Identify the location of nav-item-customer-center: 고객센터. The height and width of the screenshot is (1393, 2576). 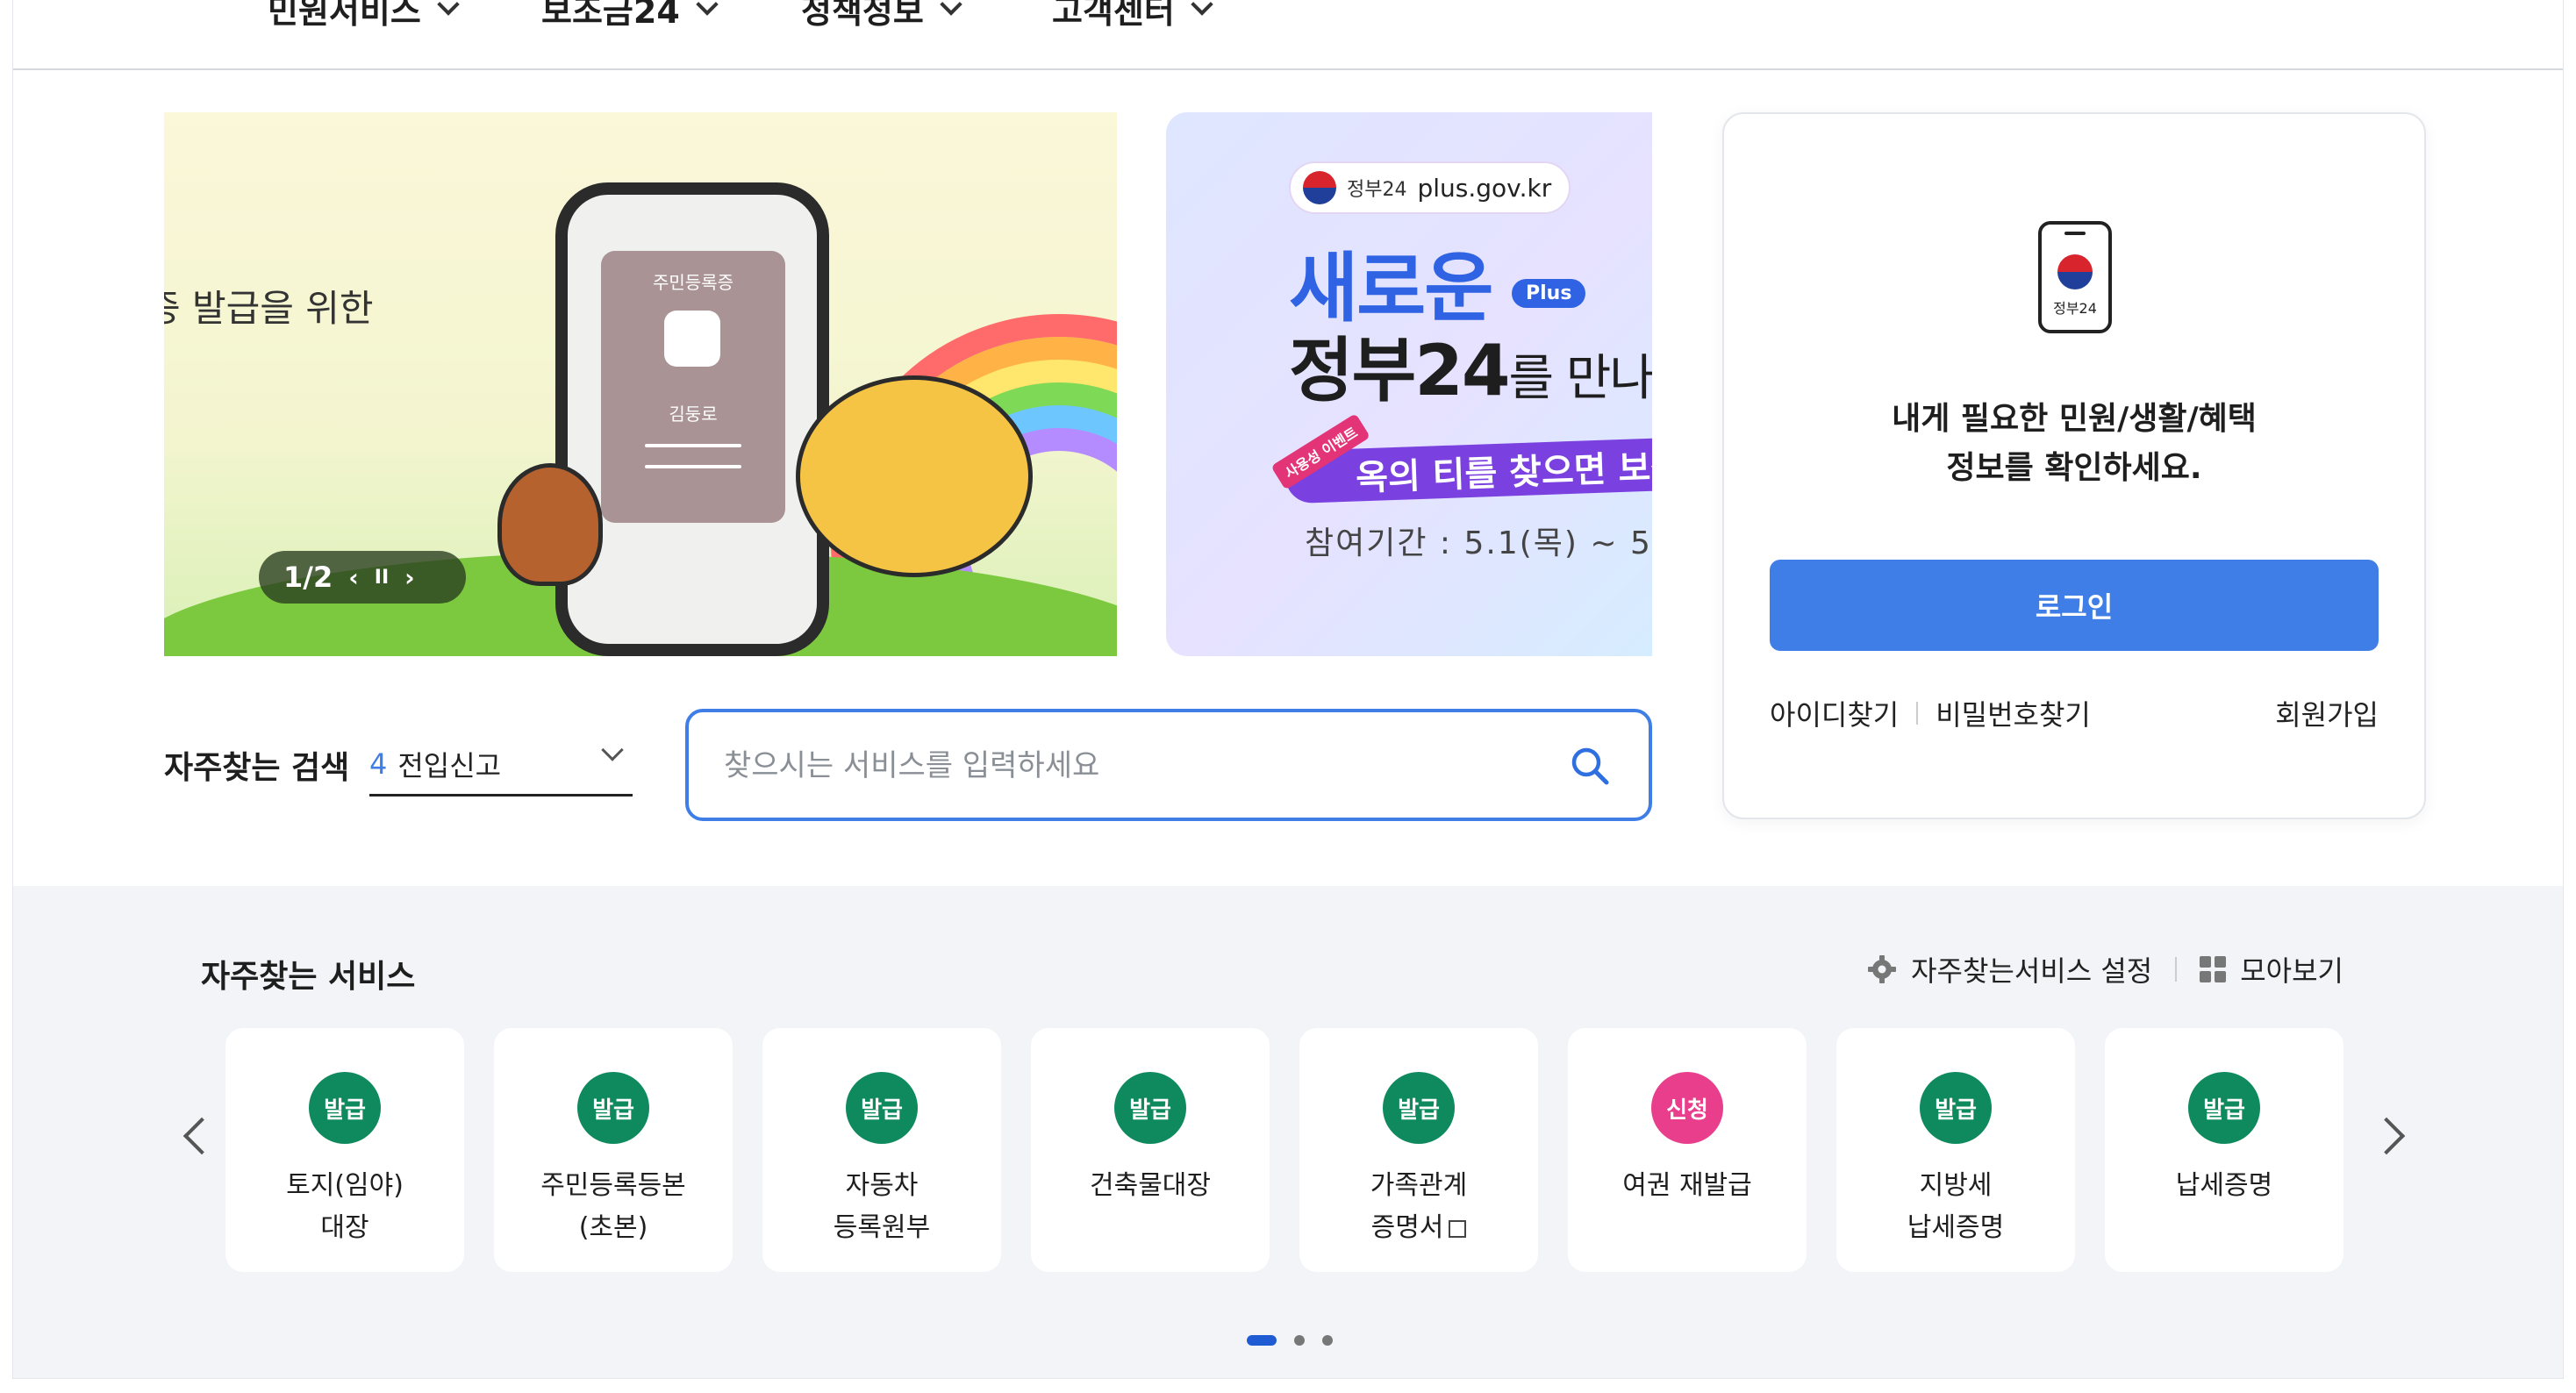
(1132, 16).